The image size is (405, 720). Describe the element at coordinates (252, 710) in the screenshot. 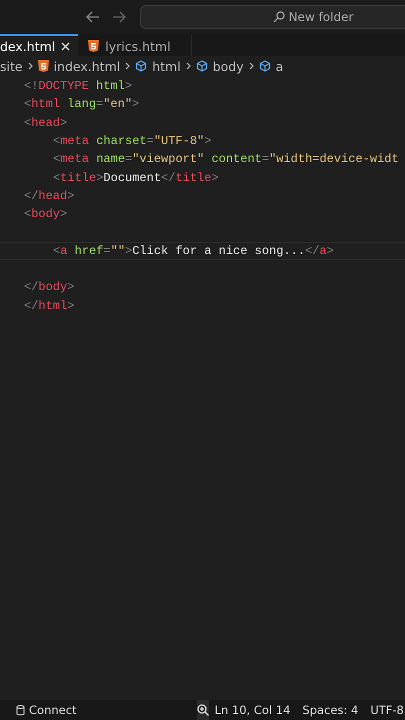

I see `cursor-position: Ln 10, Col 14` at that location.